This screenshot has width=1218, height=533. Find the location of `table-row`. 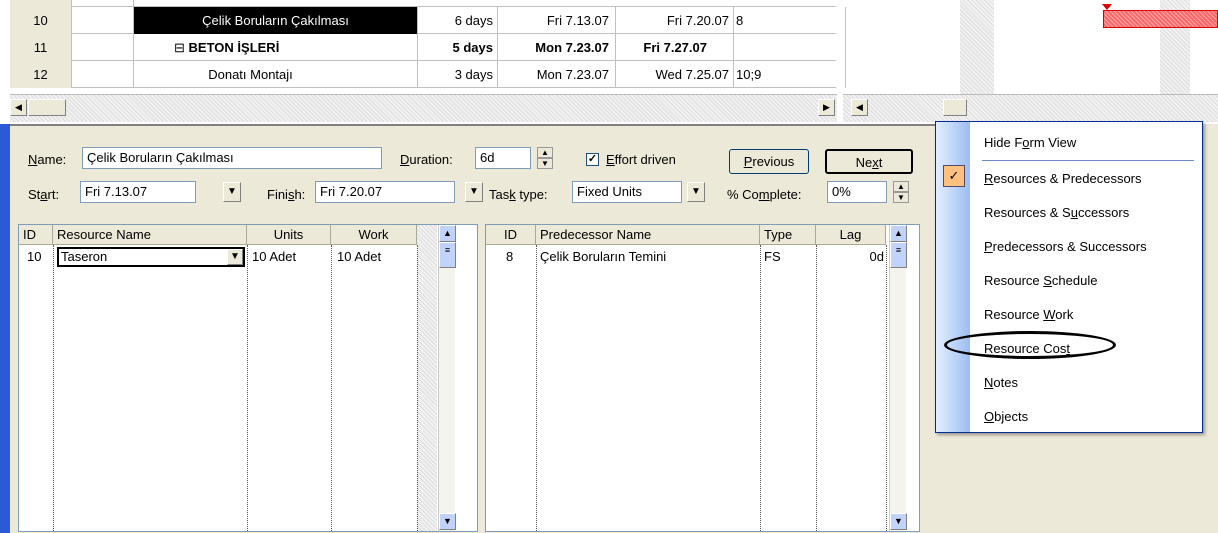

table-row is located at coordinates (423, 3).